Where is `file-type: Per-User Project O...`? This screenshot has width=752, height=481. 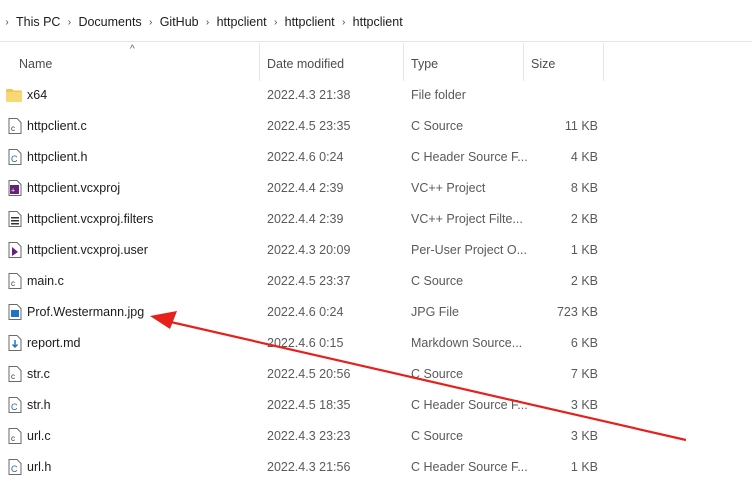 file-type: Per-User Project O... is located at coordinates (469, 250).